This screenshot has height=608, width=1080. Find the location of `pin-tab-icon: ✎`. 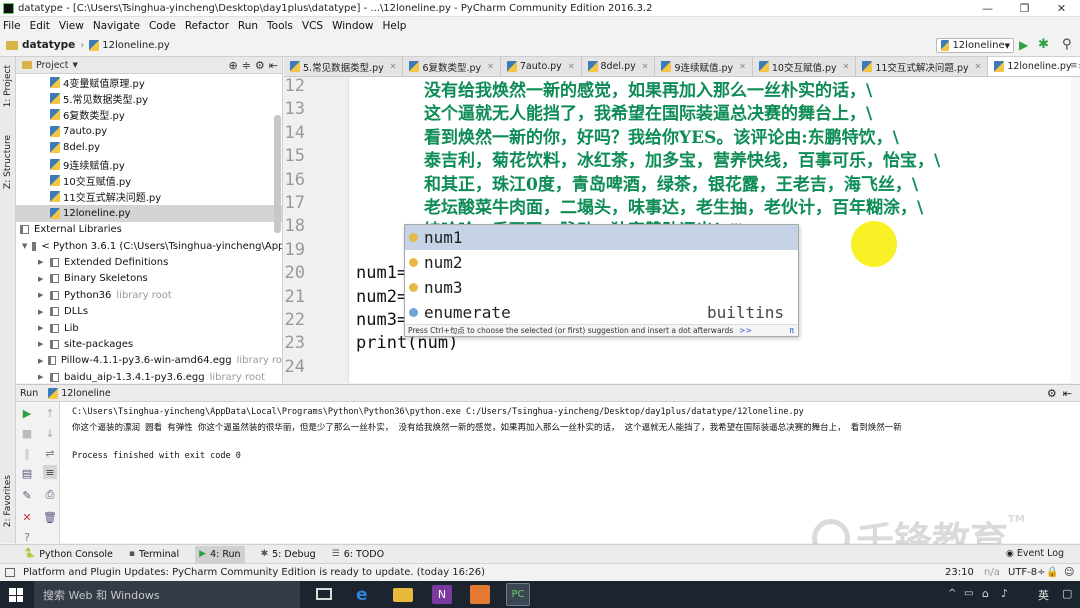

pin-tab-icon: ✎ is located at coordinates (27, 495).